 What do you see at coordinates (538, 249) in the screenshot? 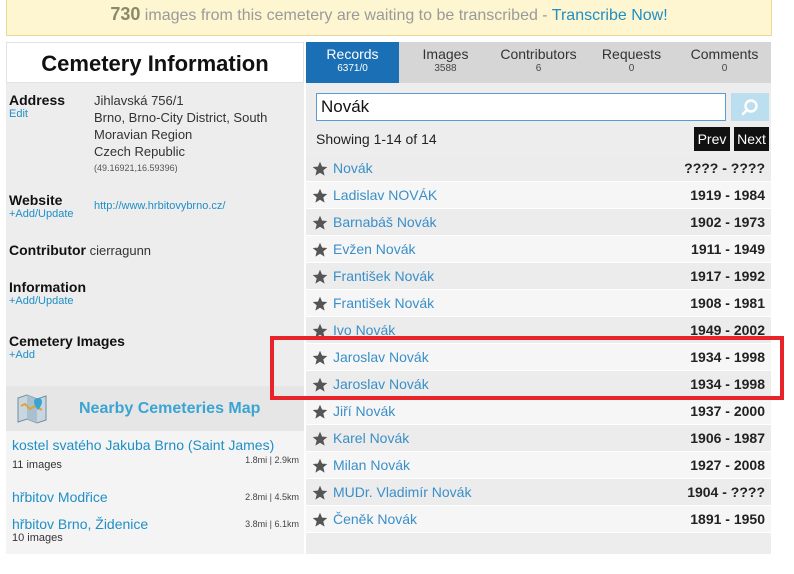
I see `record-row: Evžen Novák 1911 - 1949` at bounding box center [538, 249].